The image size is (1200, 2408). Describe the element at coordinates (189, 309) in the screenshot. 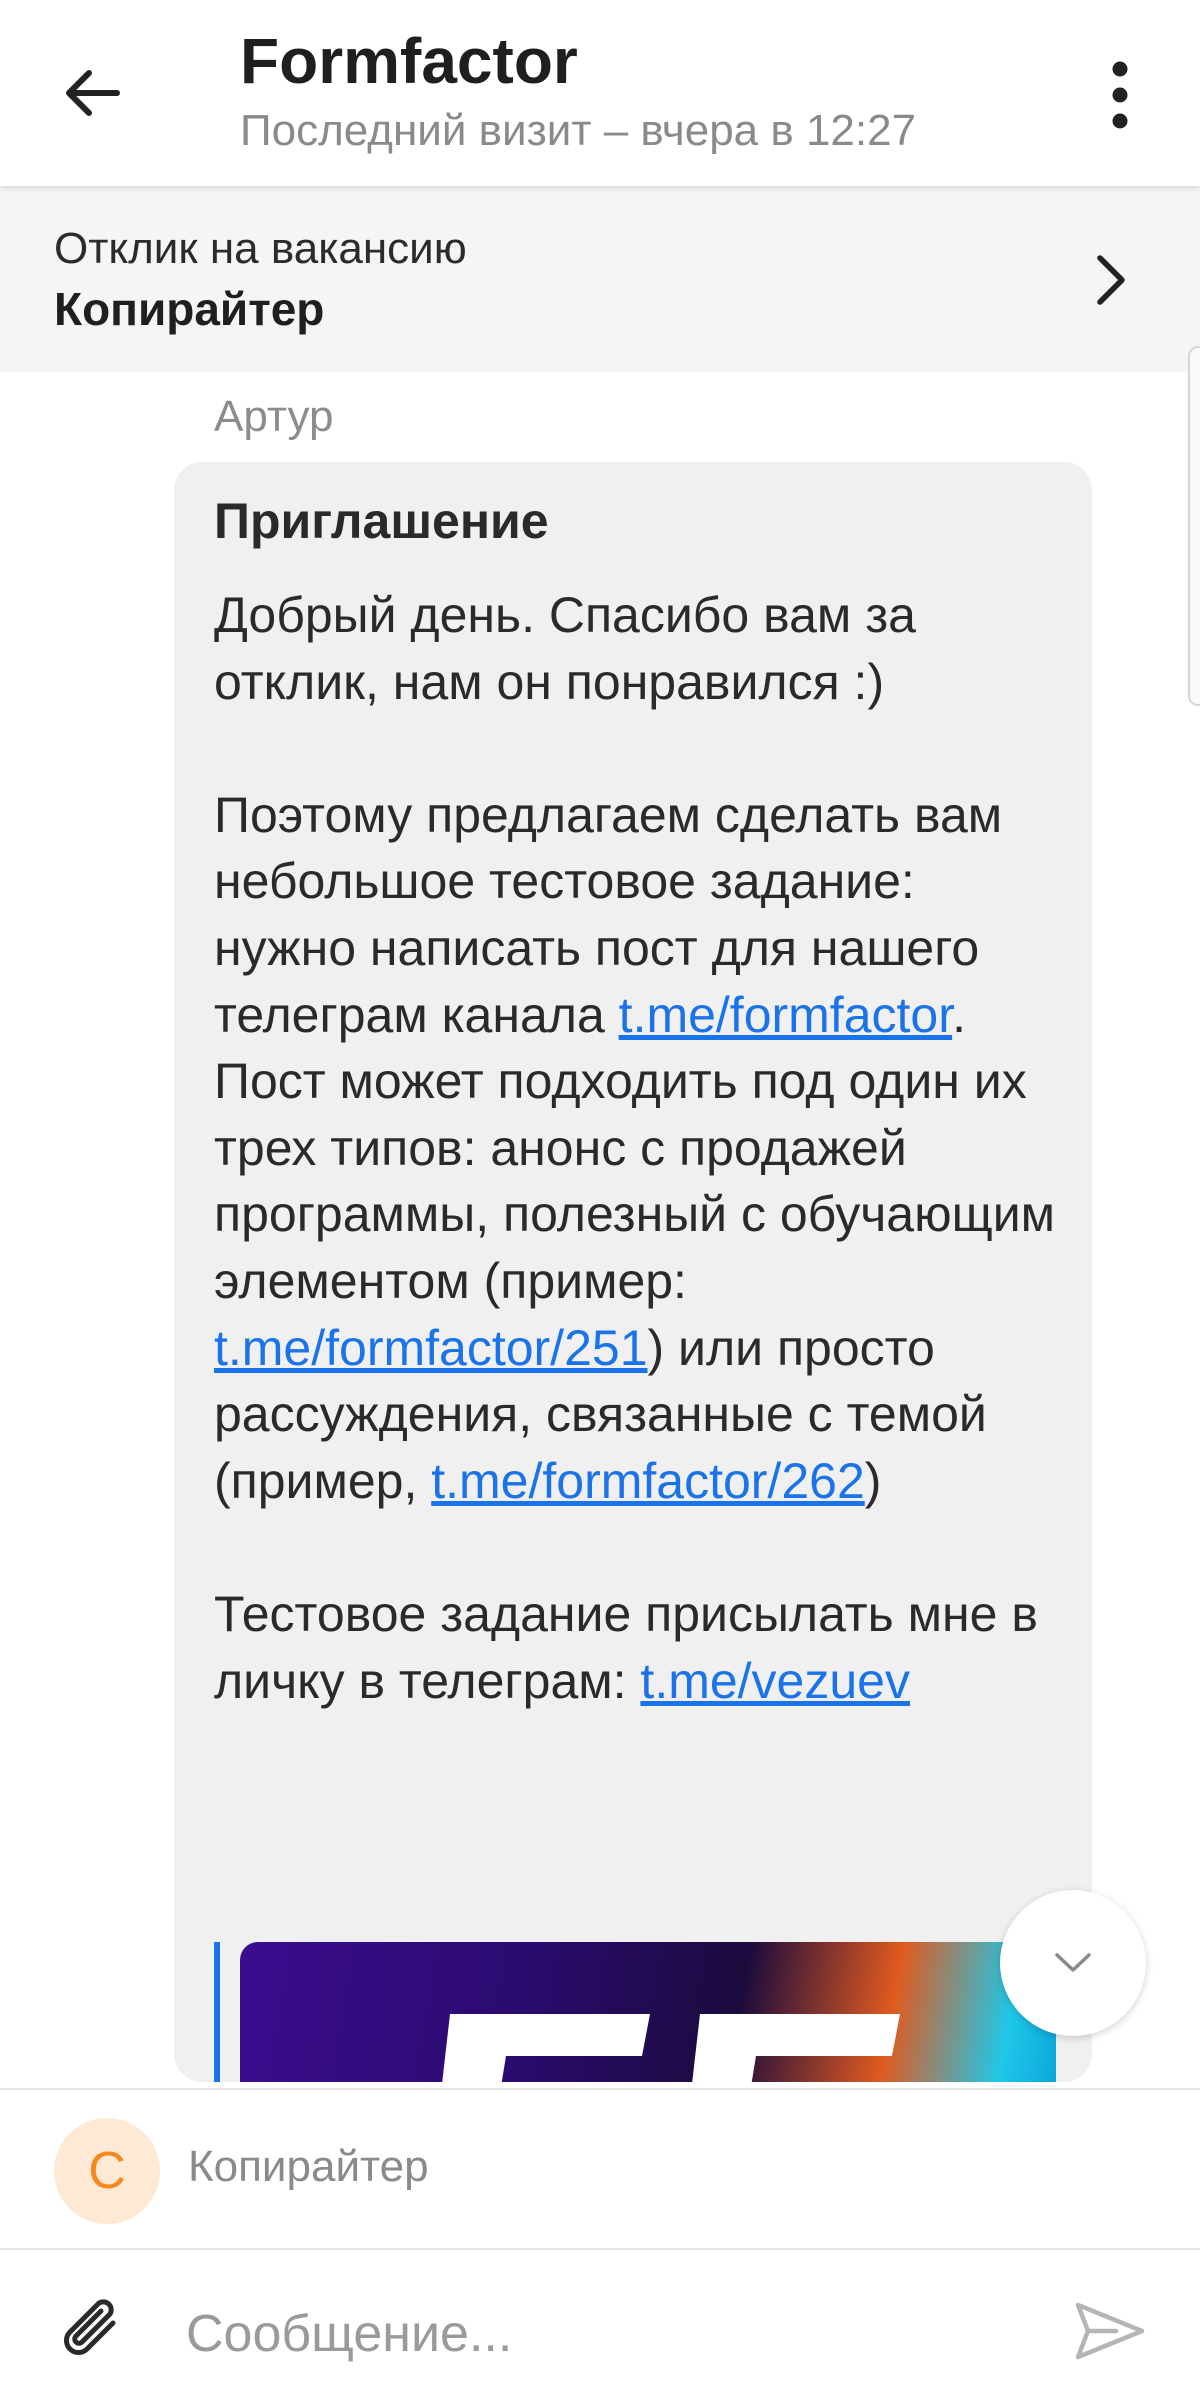

I see `vacancy-name: Копирайтер` at that location.